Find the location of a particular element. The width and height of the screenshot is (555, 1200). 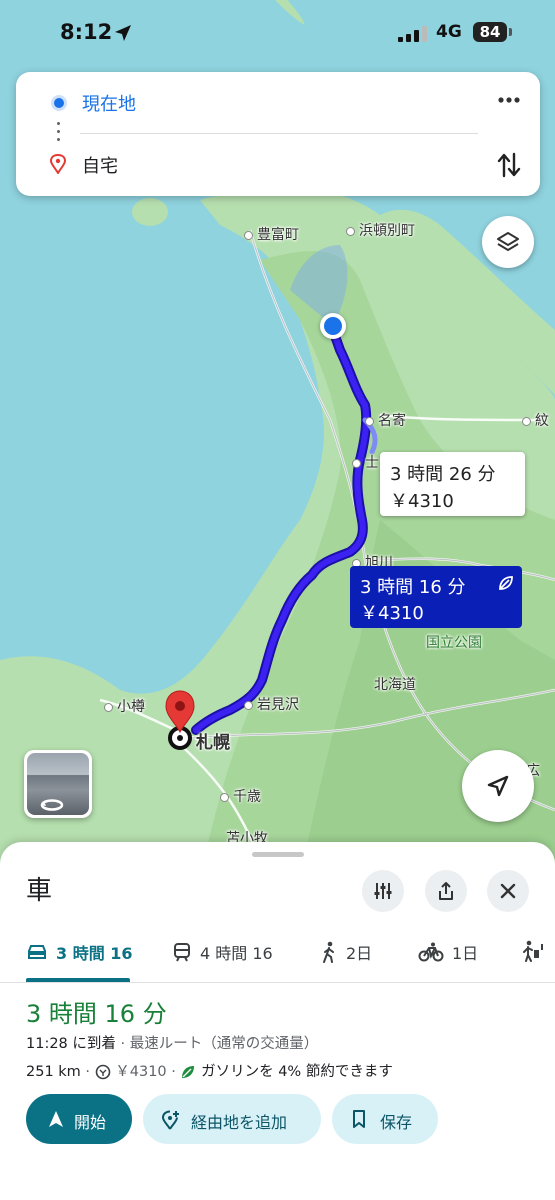

destination-field: 自宅 is located at coordinates (100, 165).